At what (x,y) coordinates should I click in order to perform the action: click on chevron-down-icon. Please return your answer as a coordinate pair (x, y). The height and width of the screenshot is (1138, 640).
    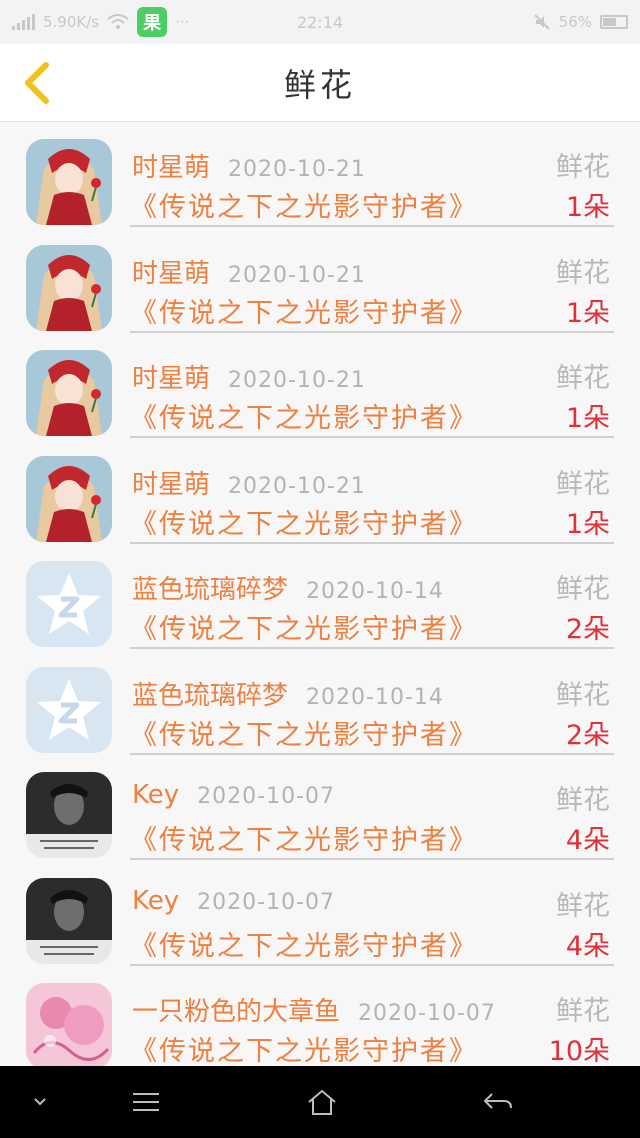
    Looking at the image, I should click on (40, 1102).